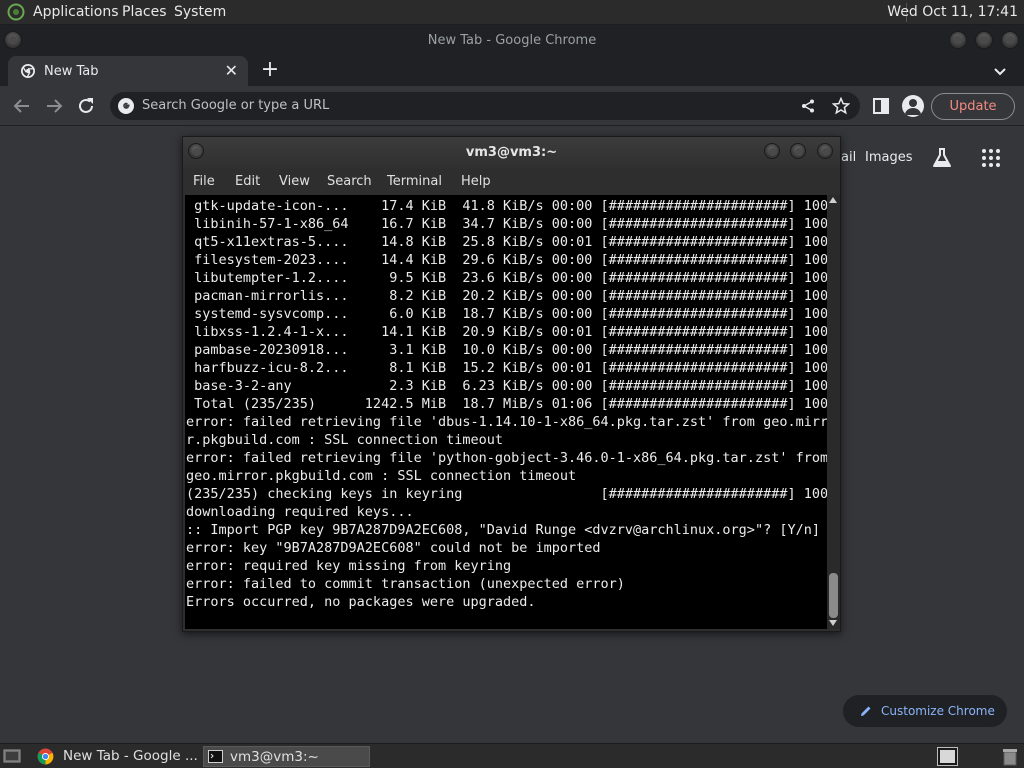 This screenshot has width=1024, height=768. Describe the element at coordinates (12, 756) in the screenshot. I see `show-desktop-icon` at that location.